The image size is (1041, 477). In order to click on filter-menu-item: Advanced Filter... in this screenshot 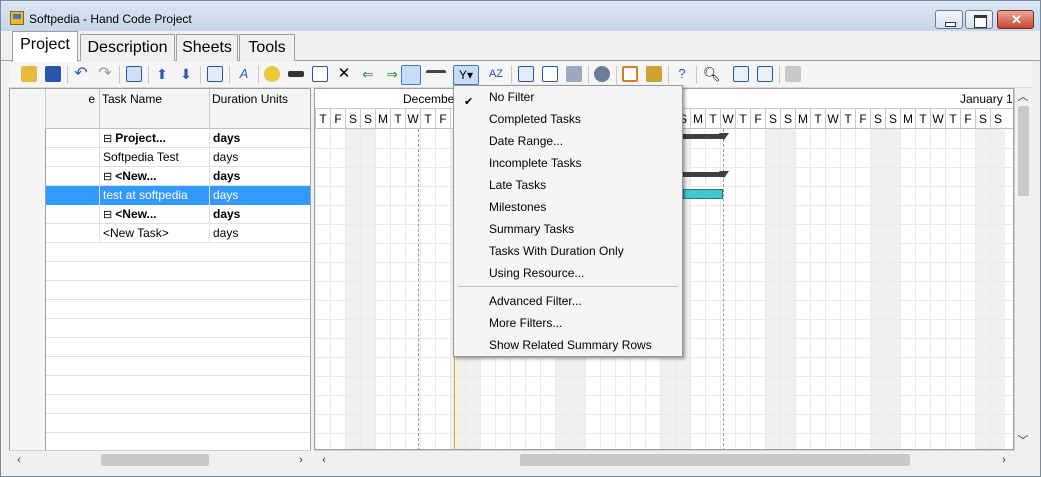, I will do `click(569, 301)`.